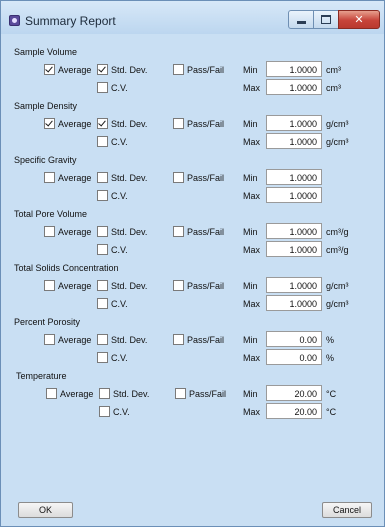 The width and height of the screenshot is (385, 527). I want to click on close-button: ✕, so click(359, 19).